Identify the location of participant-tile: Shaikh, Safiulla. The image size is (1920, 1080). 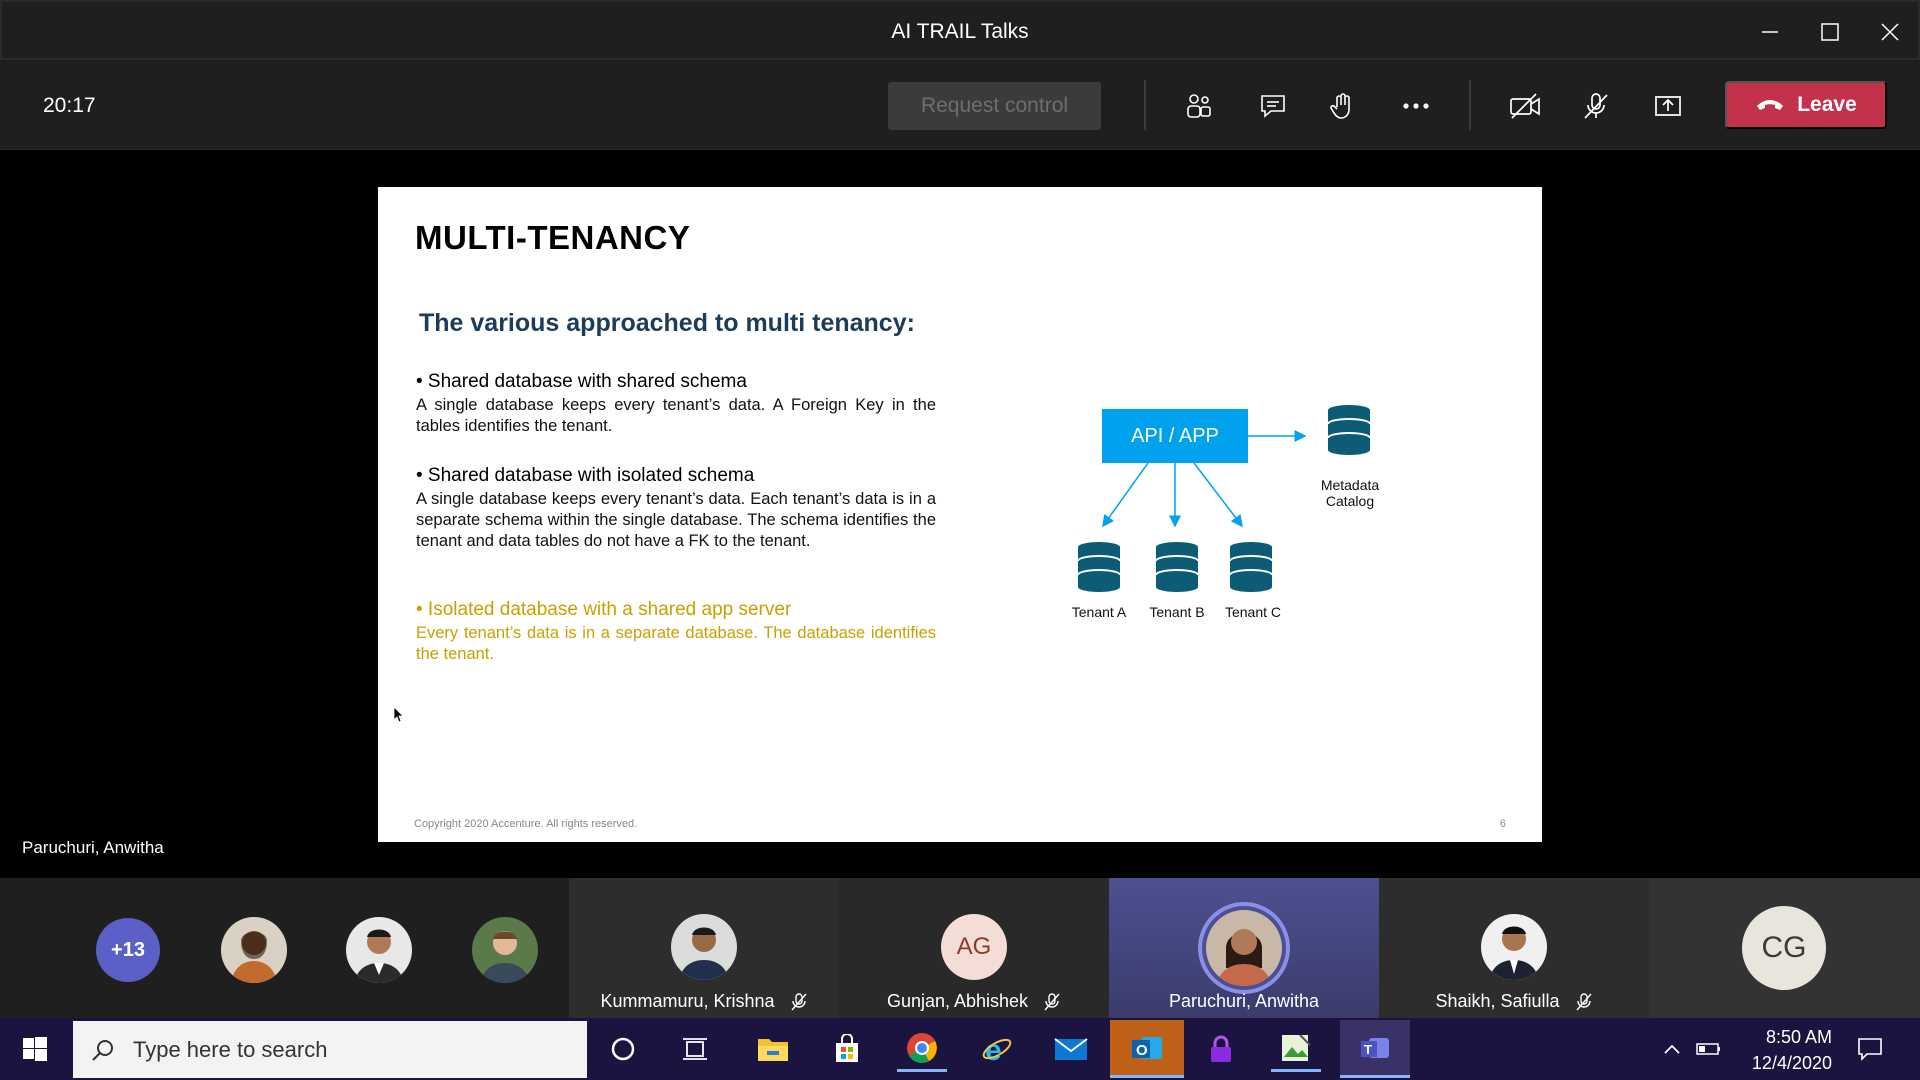
(1514, 948).